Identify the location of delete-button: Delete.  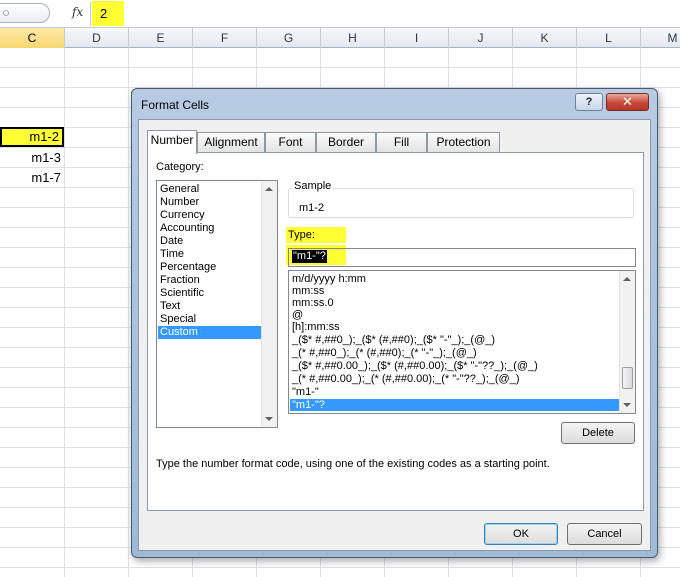
(598, 433).